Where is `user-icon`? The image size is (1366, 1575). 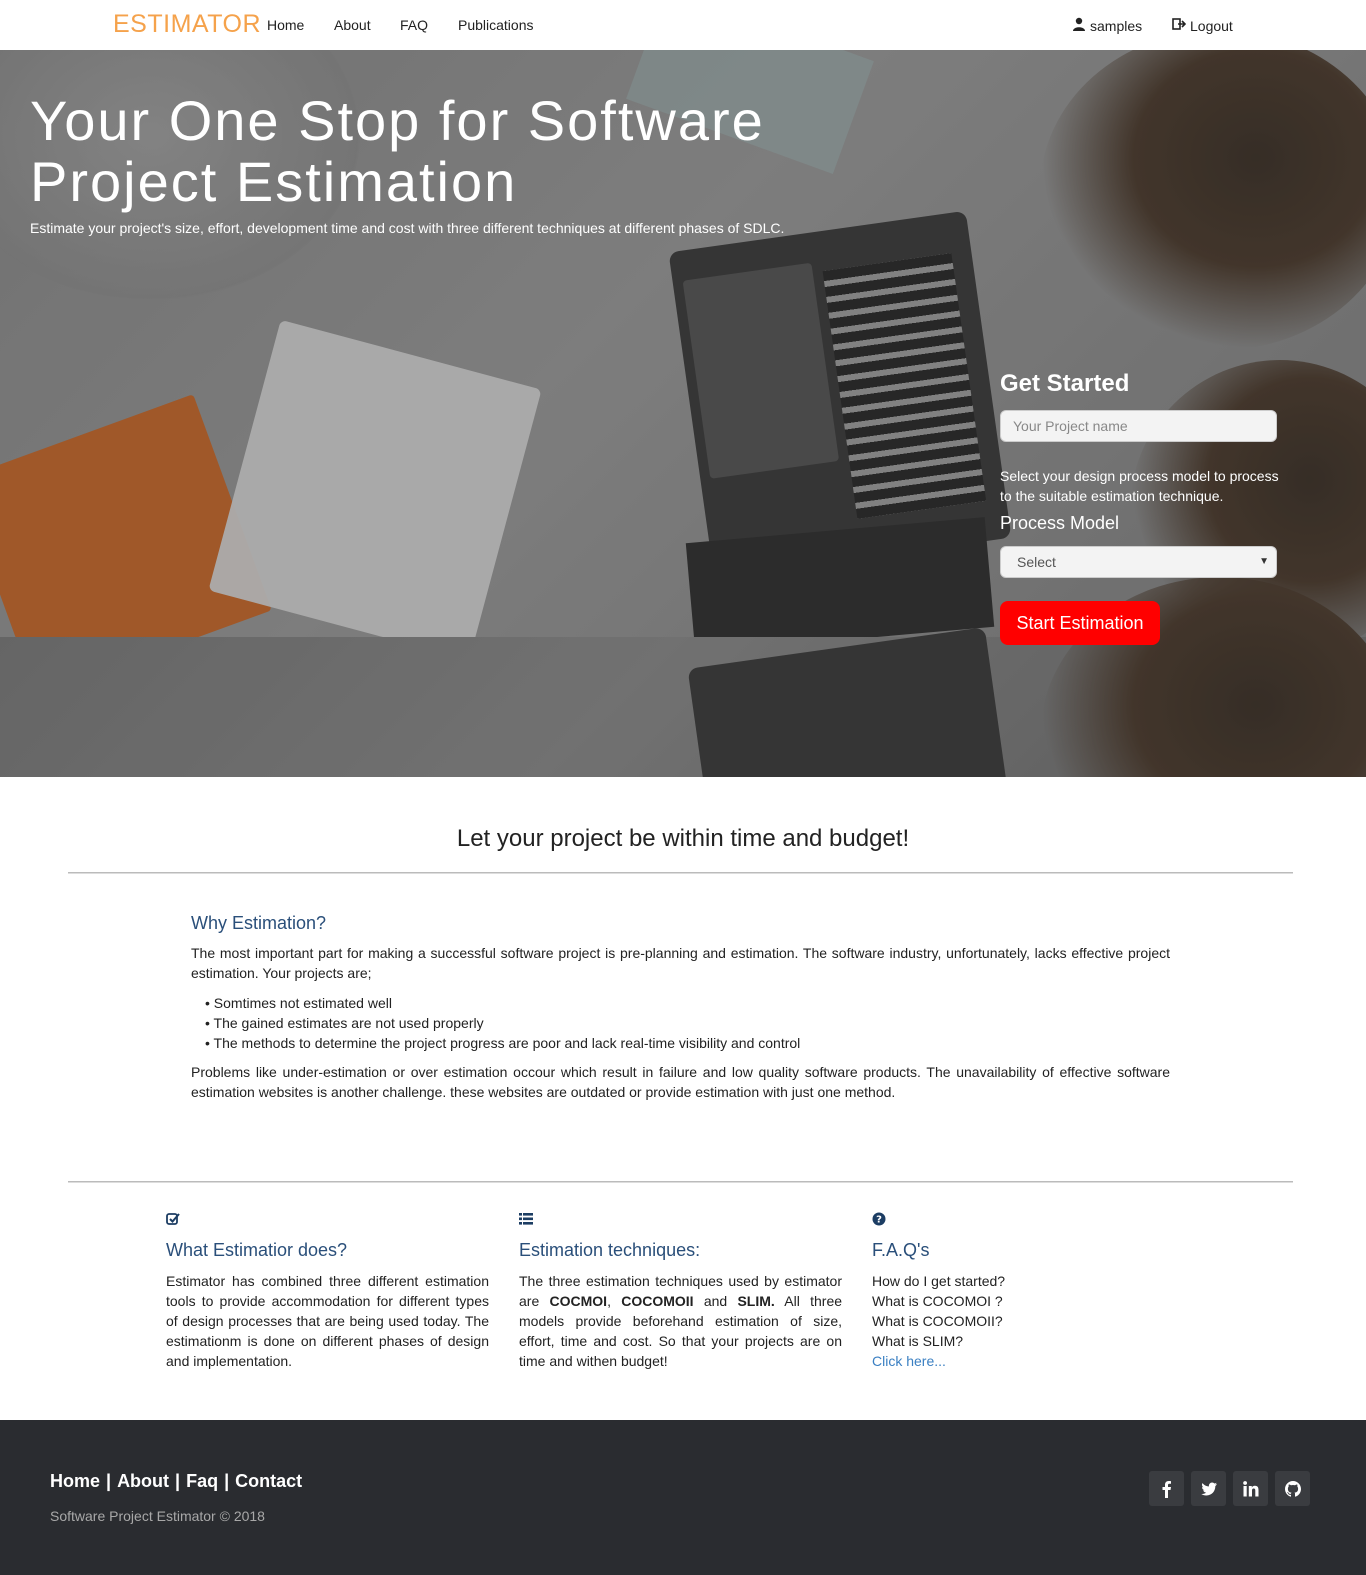
user-icon is located at coordinates (1079, 25).